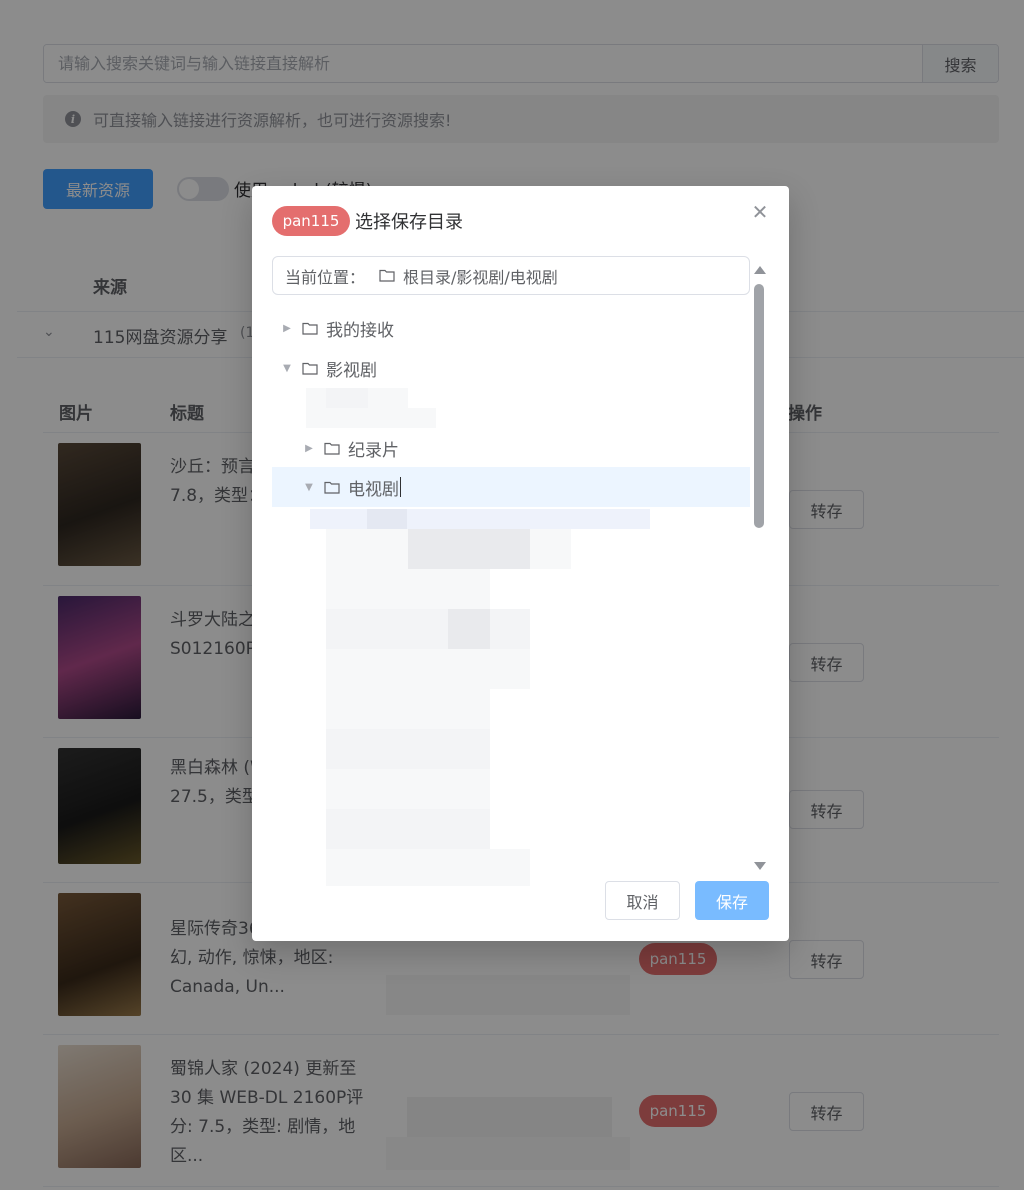 This screenshot has width=1024, height=1190. I want to click on current-location: 当前位置： 根目录/影视剧/电视剧, so click(511, 275).